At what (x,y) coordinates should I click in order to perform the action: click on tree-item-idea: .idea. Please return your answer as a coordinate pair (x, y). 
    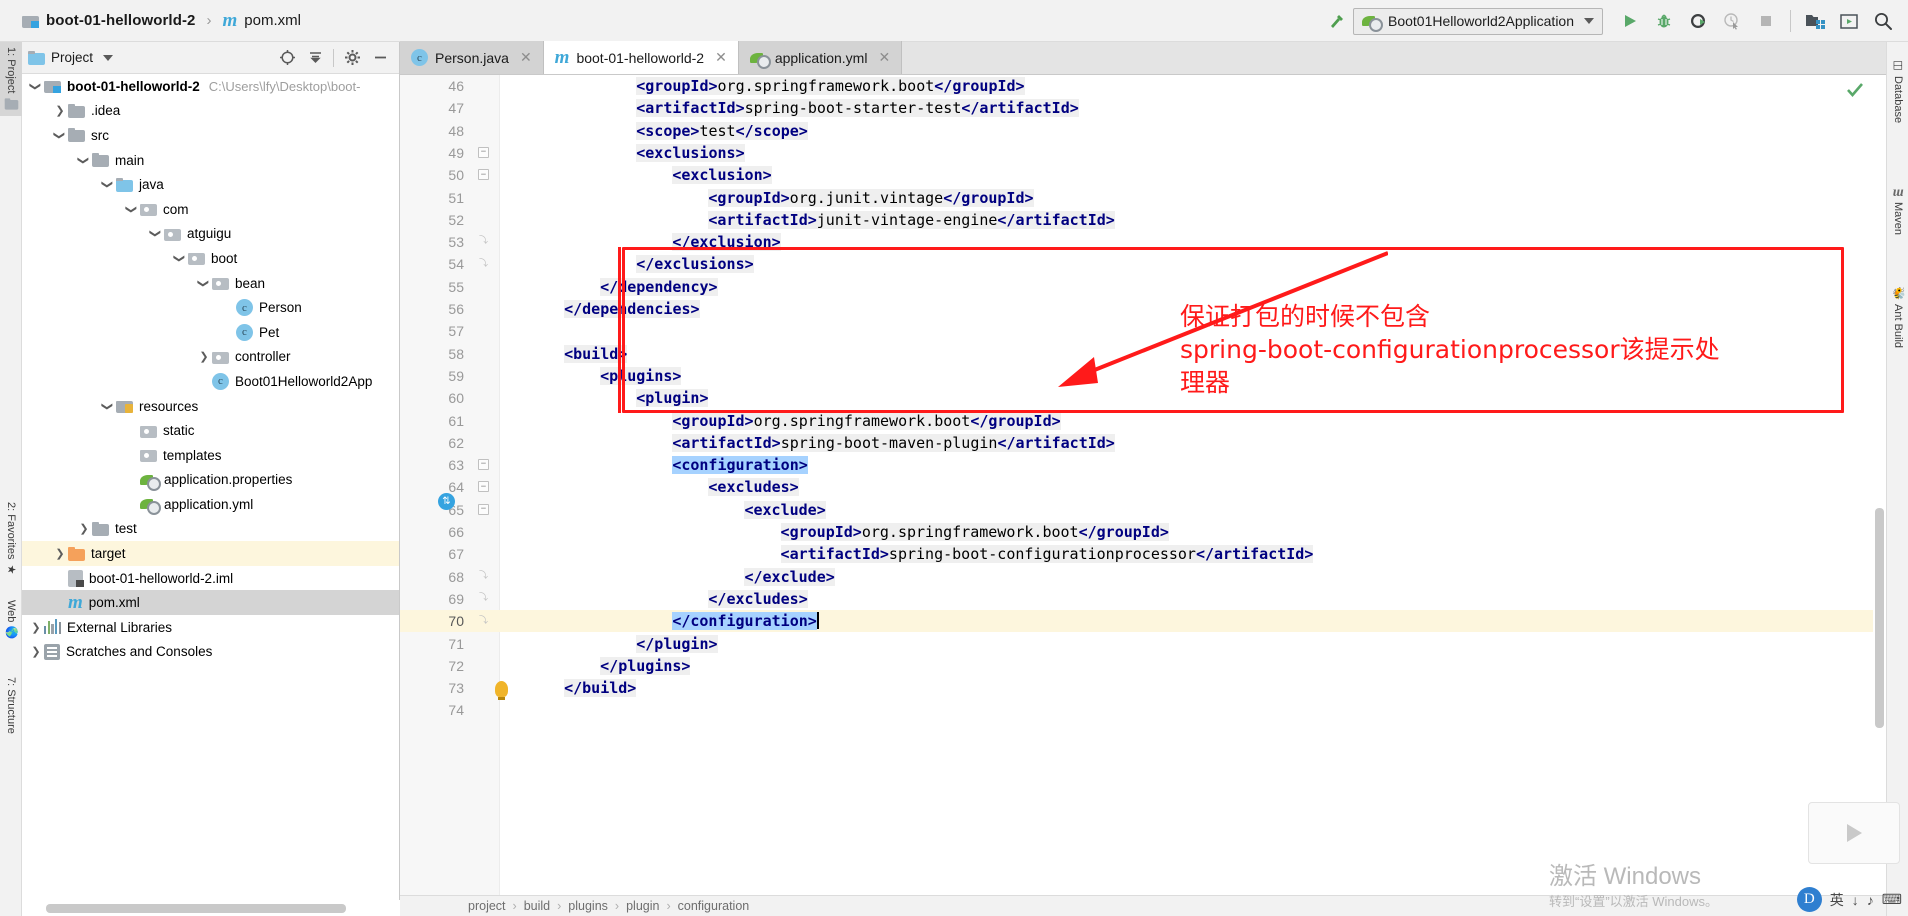
    Looking at the image, I should click on (210, 111).